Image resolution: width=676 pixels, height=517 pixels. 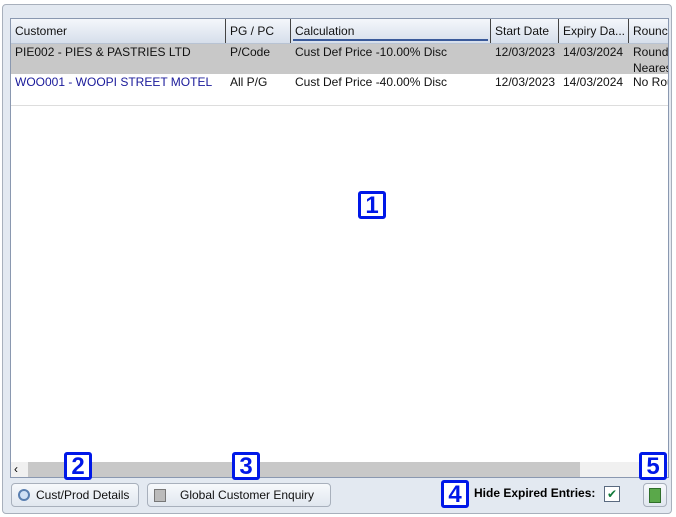 I want to click on hide-expired-label: Hide Expired Entries:, so click(x=535, y=493).